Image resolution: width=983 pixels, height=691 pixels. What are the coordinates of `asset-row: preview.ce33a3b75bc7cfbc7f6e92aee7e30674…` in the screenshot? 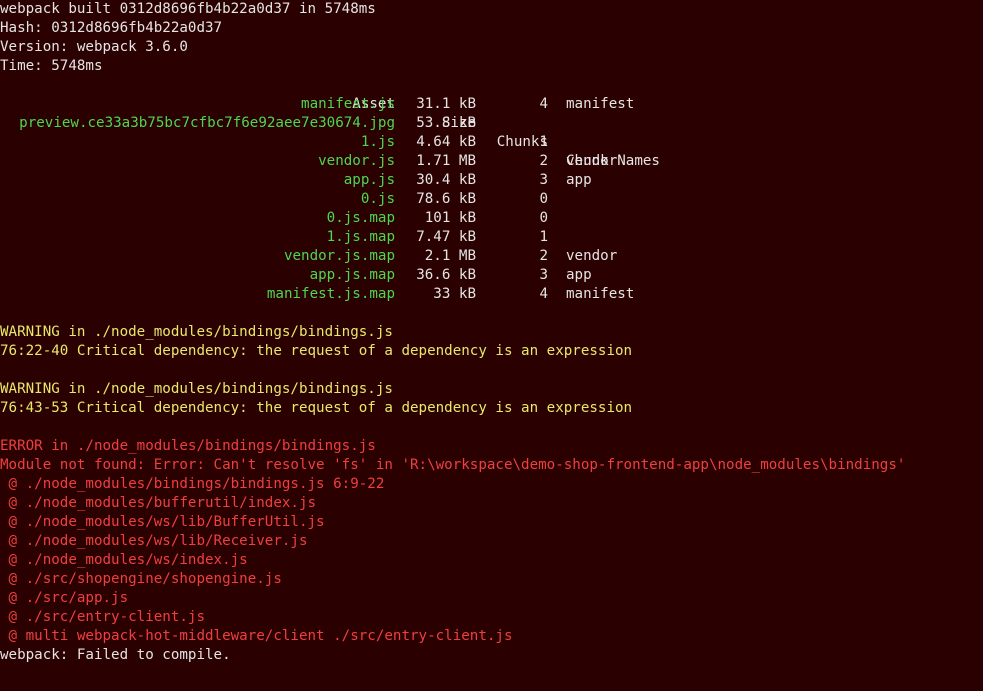 It's located at (491, 123).